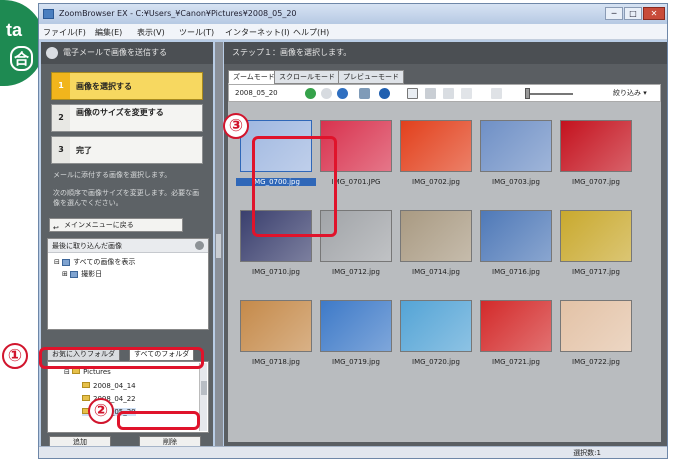 Image resolution: width=678 pixels, height=476 pixels. What do you see at coordinates (14, 30) in the screenshot?
I see `badge-text: ta` at bounding box center [14, 30].